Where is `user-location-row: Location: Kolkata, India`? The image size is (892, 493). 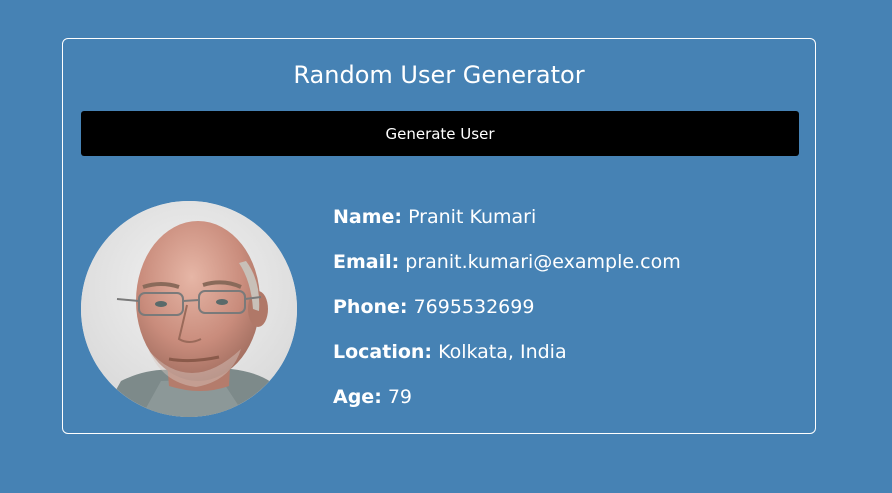
user-location-row: Location: Kolkata, India is located at coordinates (568, 352).